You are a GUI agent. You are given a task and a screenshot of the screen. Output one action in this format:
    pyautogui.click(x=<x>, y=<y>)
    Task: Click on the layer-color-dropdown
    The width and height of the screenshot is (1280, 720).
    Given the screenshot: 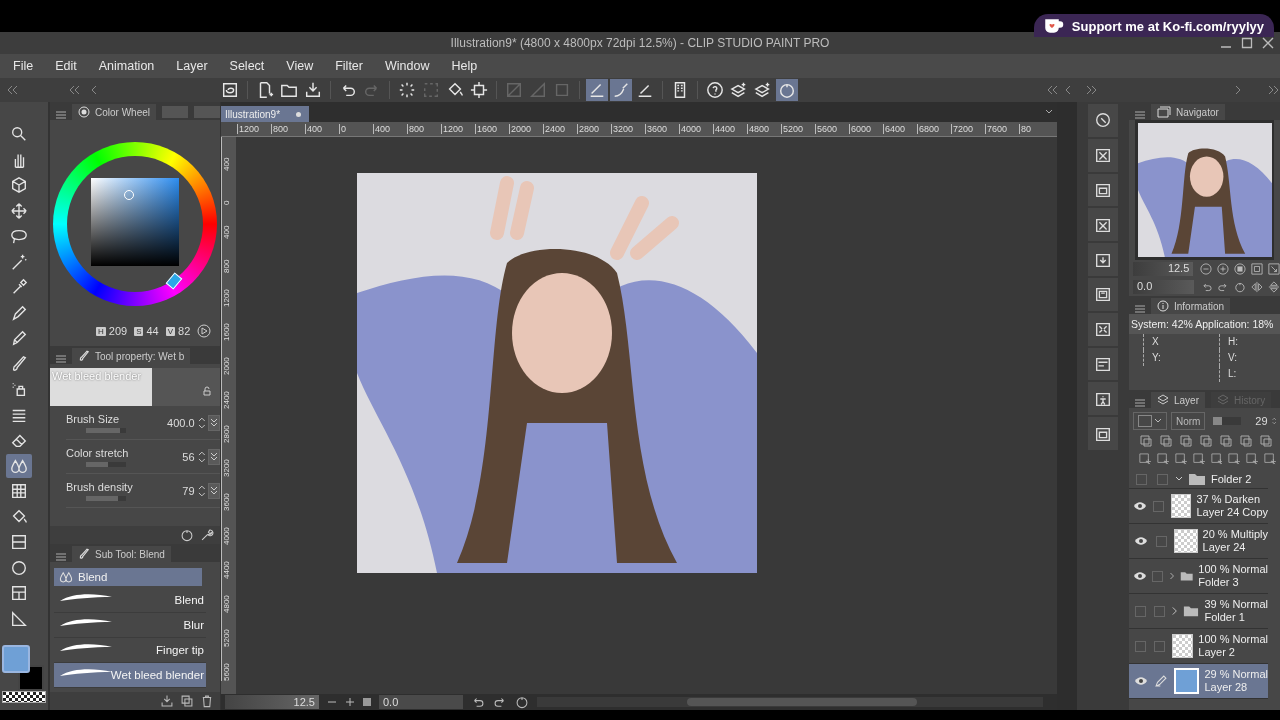 What is the action you would take?
    pyautogui.click(x=1150, y=421)
    